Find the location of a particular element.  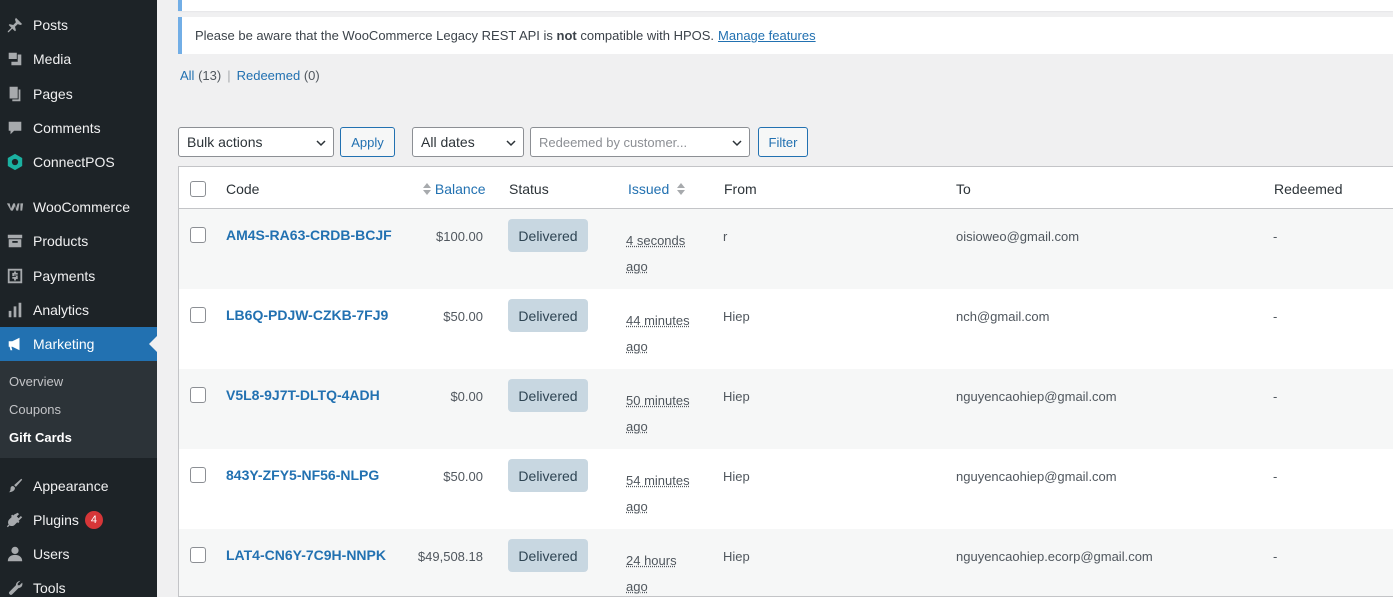

dates-select: All dates is located at coordinates (468, 142).